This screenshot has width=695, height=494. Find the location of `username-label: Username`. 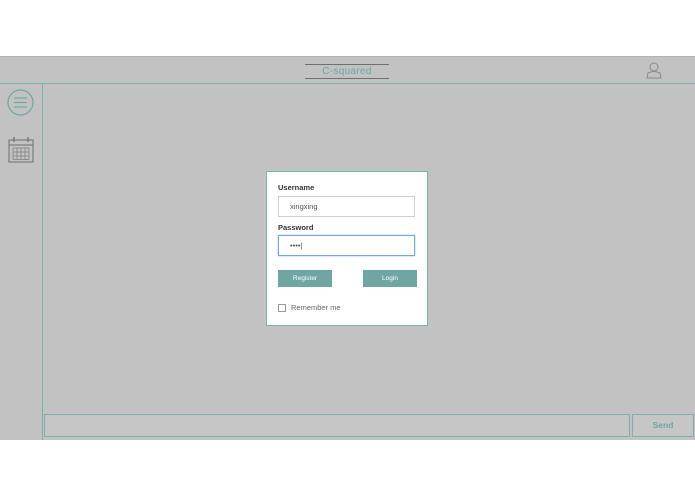

username-label: Username is located at coordinates (296, 187).